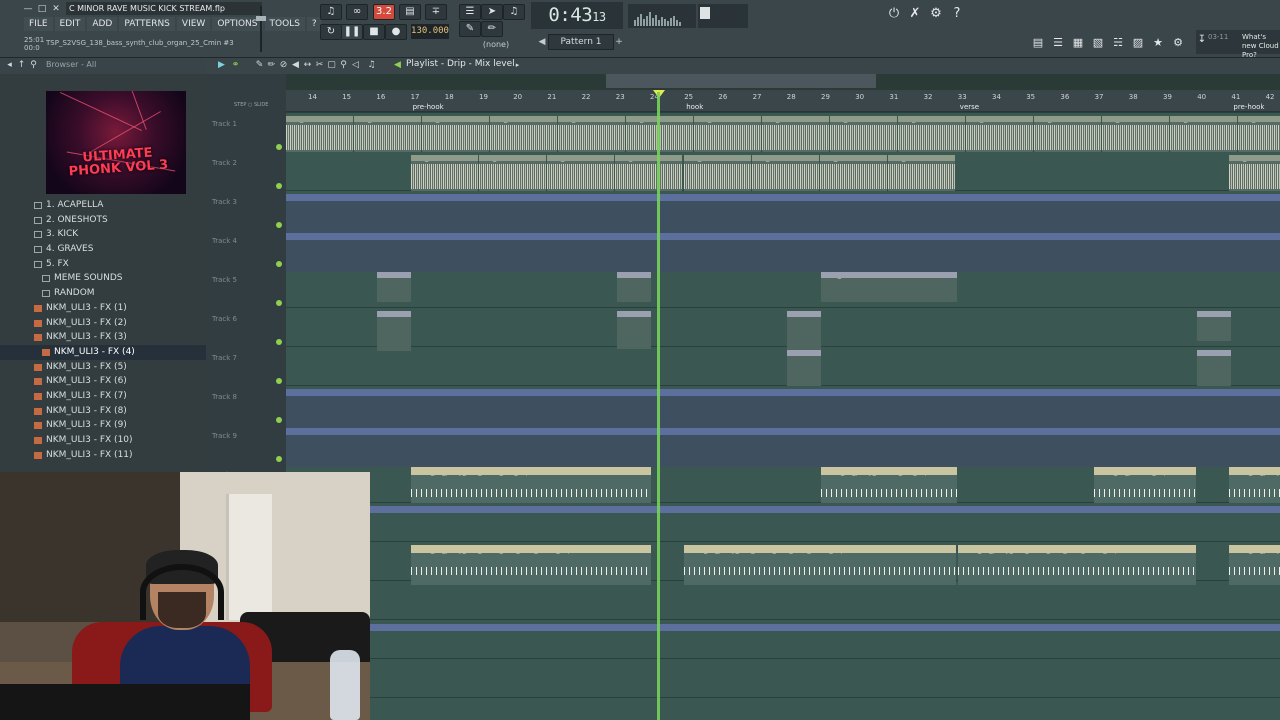  I want to click on select-tool-icon: ▢, so click(331, 65).